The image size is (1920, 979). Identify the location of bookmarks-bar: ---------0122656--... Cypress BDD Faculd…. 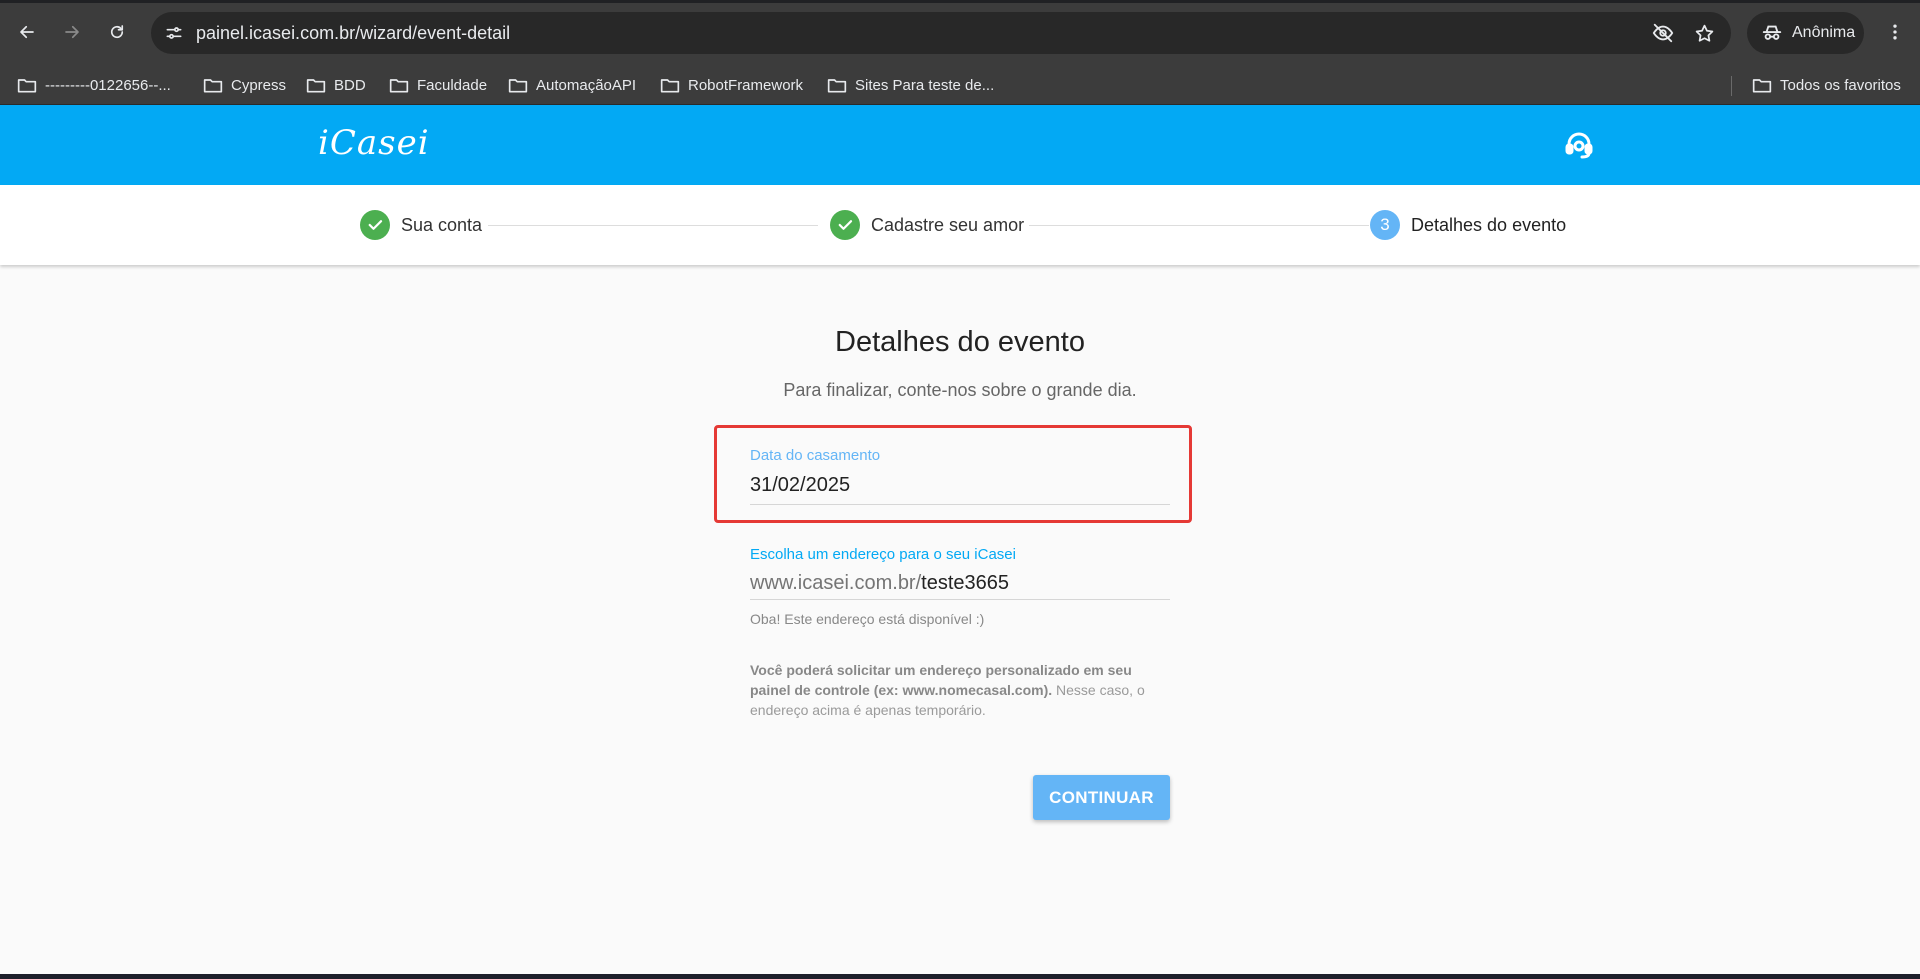
(960, 85).